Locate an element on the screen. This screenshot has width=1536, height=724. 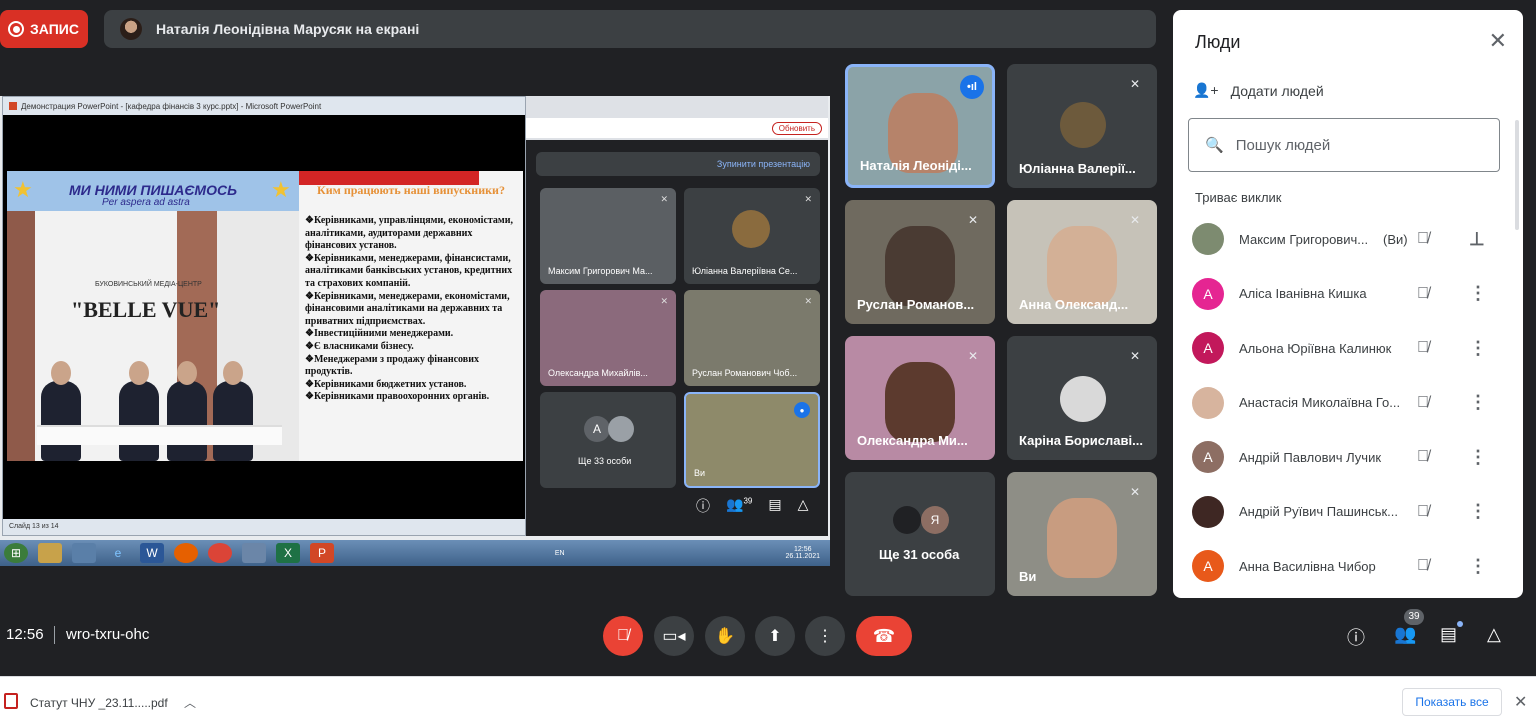
camera-toggle-button: ▭◂ is located at coordinates (674, 636).